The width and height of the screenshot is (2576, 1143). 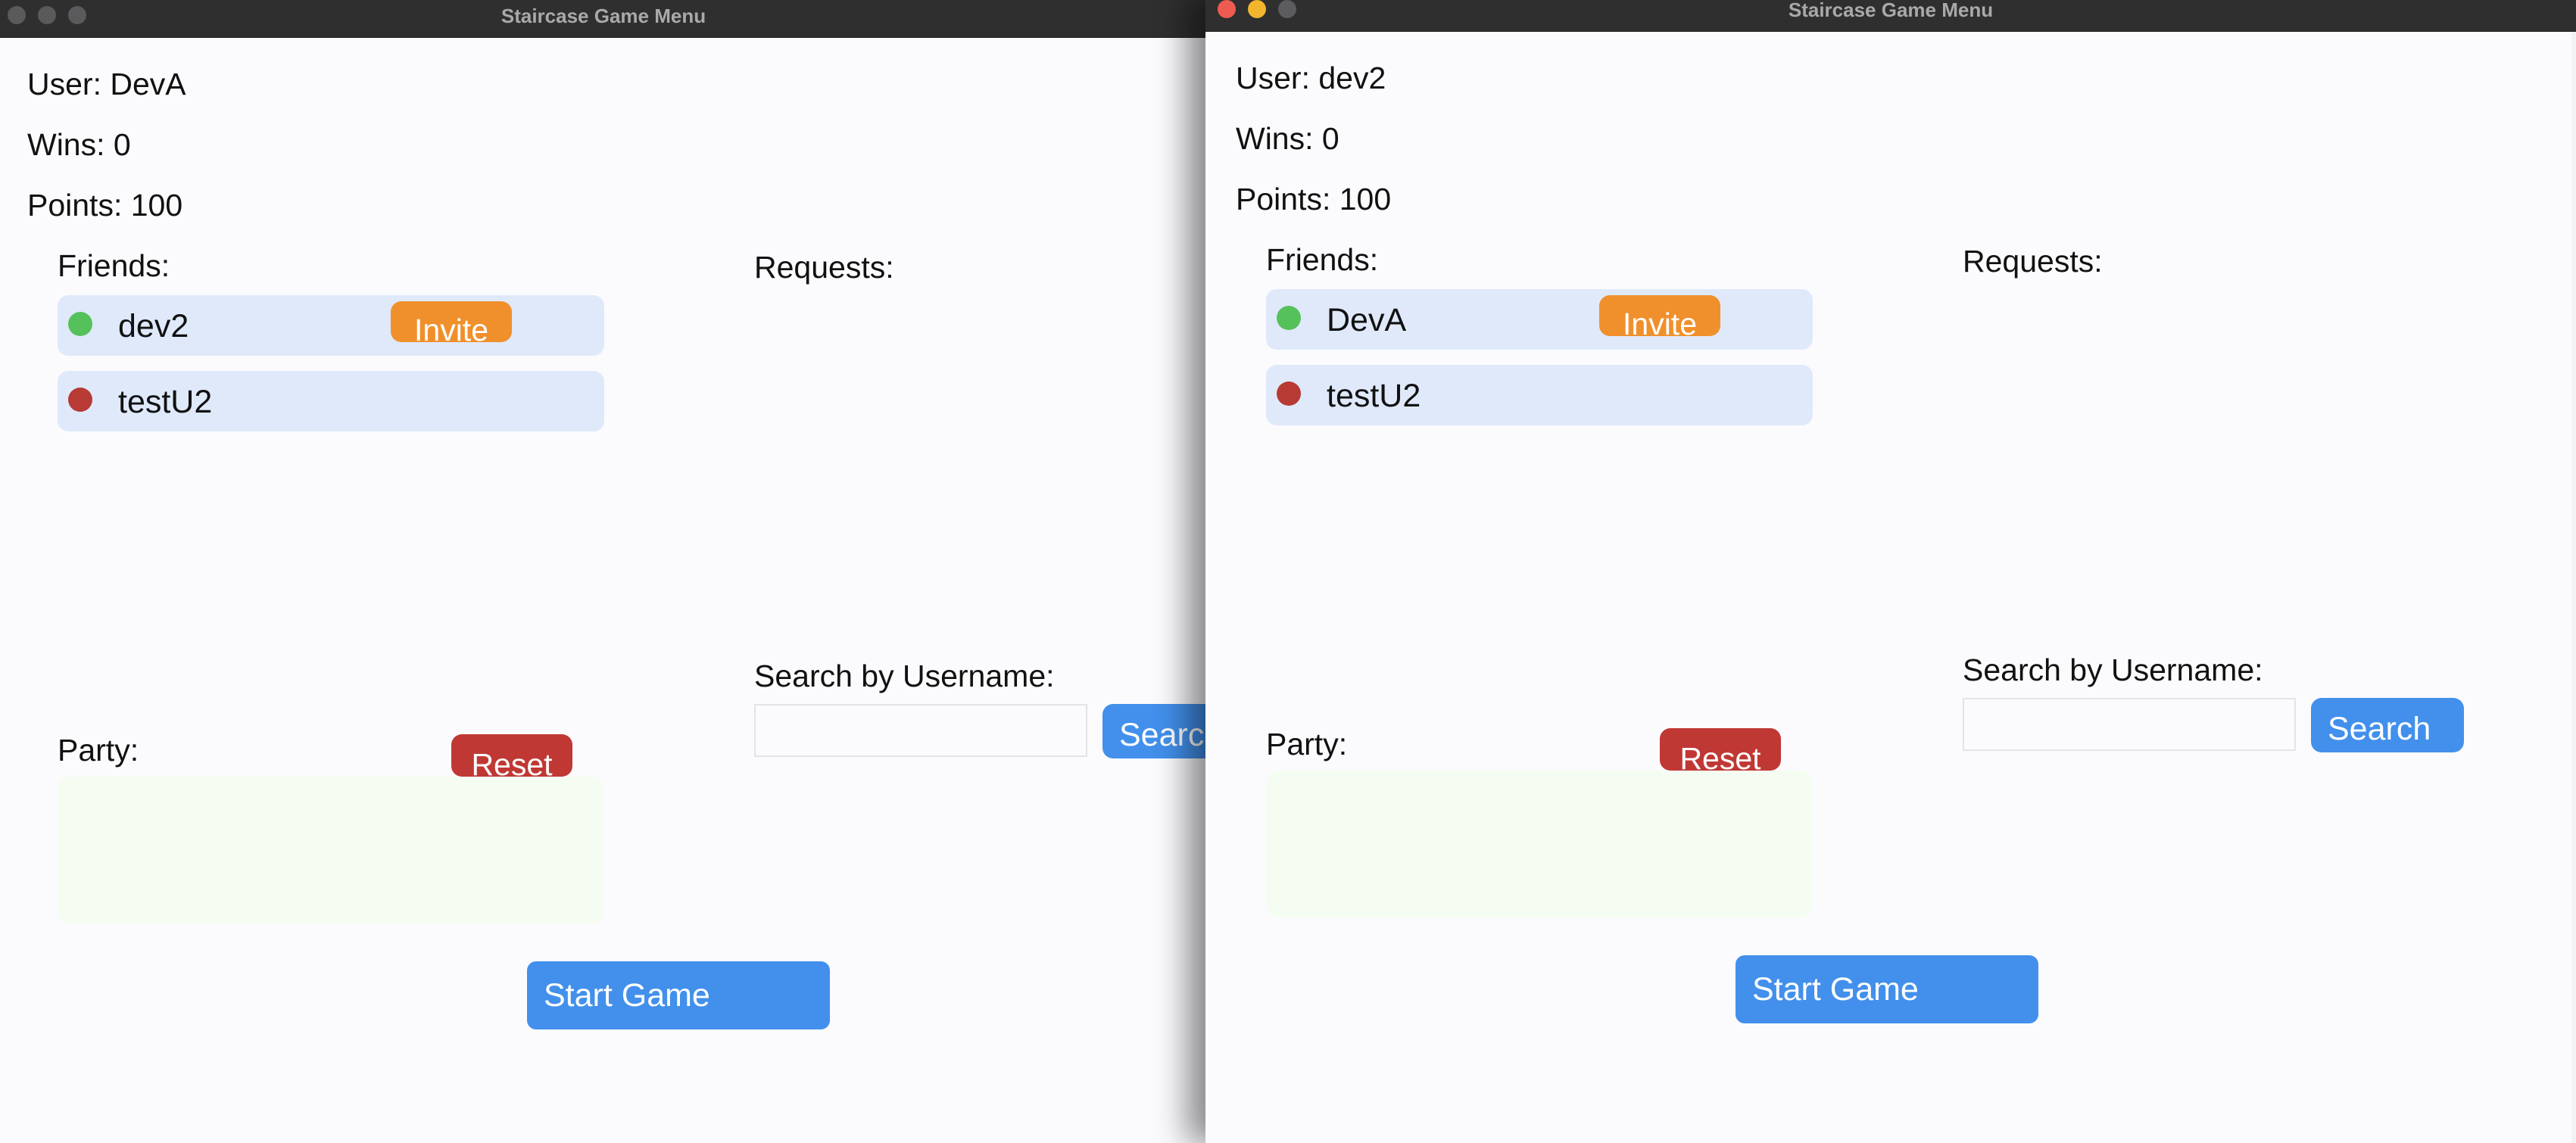 I want to click on user-label: User: DevA, so click(x=106, y=84).